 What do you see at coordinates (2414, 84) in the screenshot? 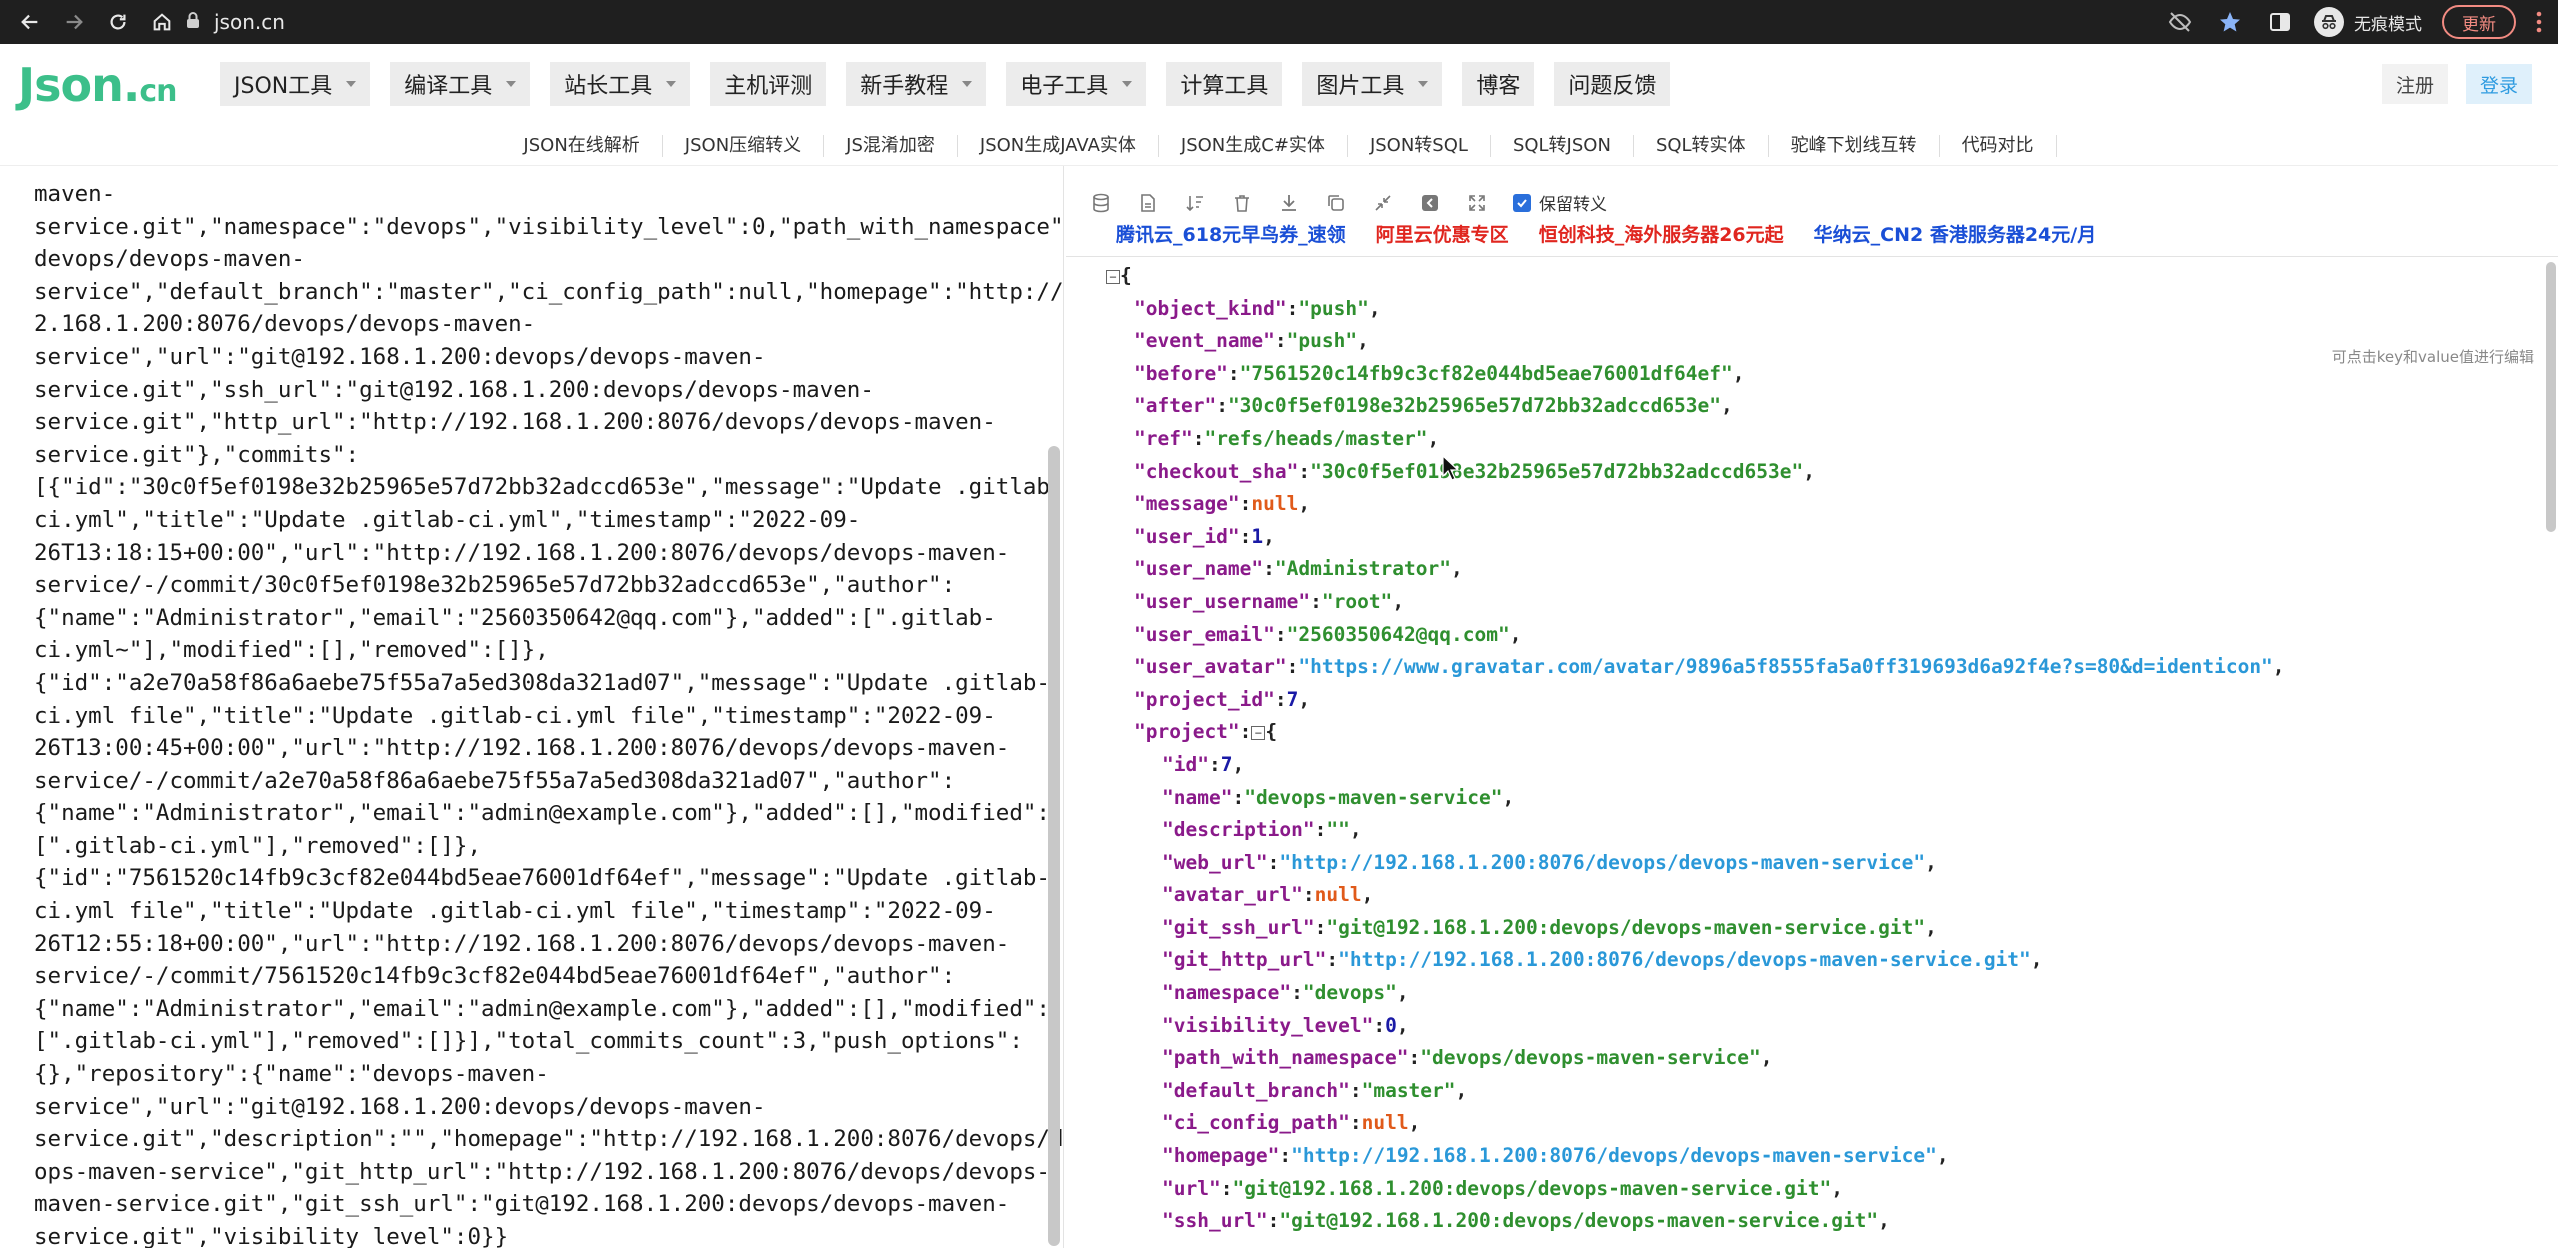
I see `register-button: 注册` at bounding box center [2414, 84].